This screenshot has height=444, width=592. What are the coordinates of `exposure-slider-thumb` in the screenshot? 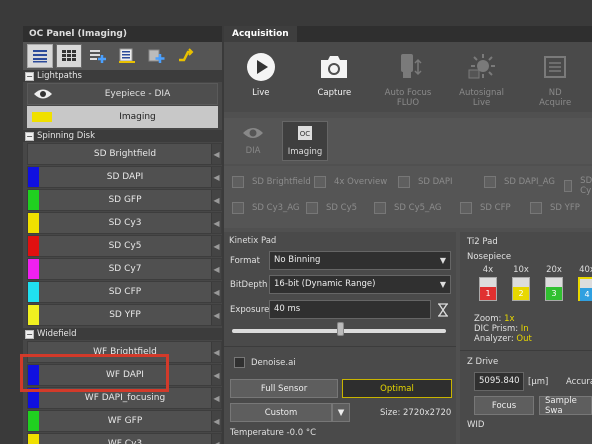 It's located at (340, 329).